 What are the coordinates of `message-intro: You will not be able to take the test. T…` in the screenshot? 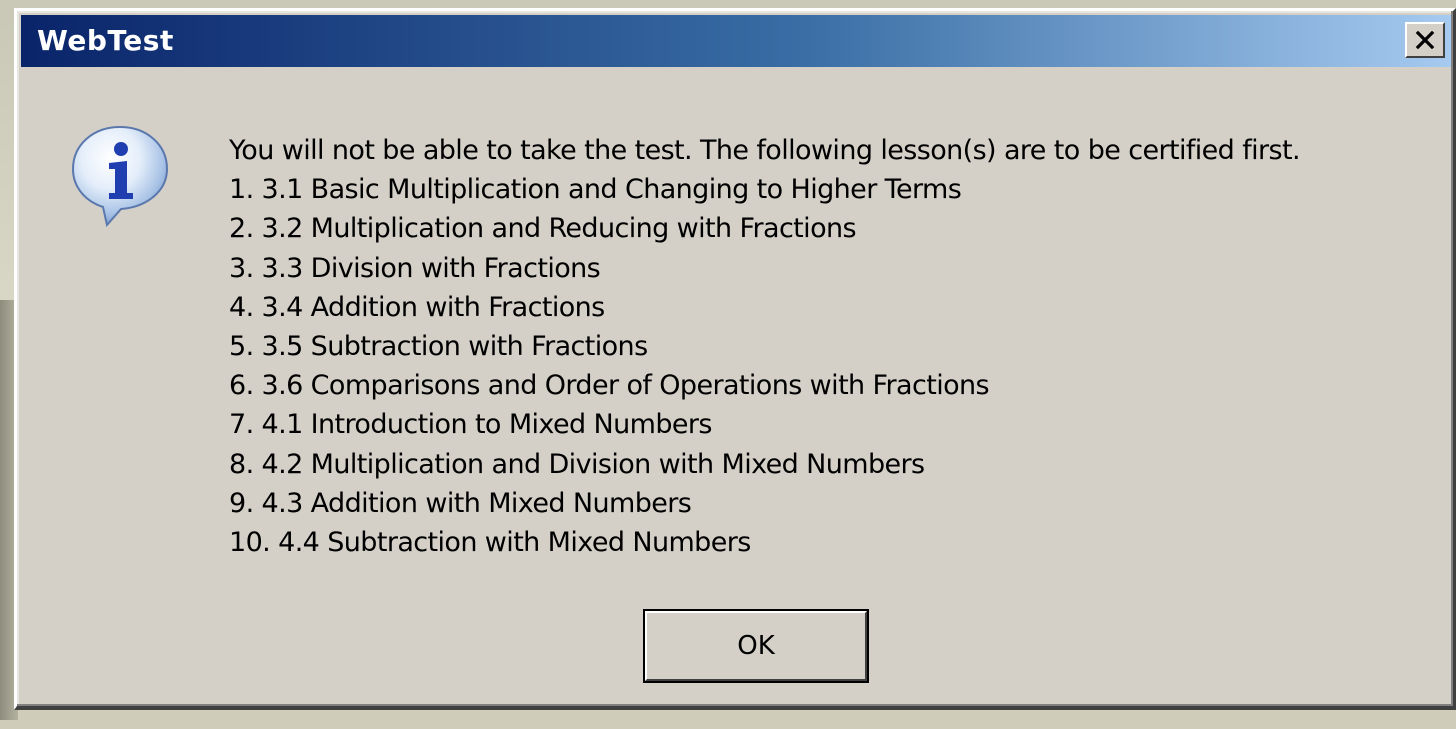 It's located at (765, 150).